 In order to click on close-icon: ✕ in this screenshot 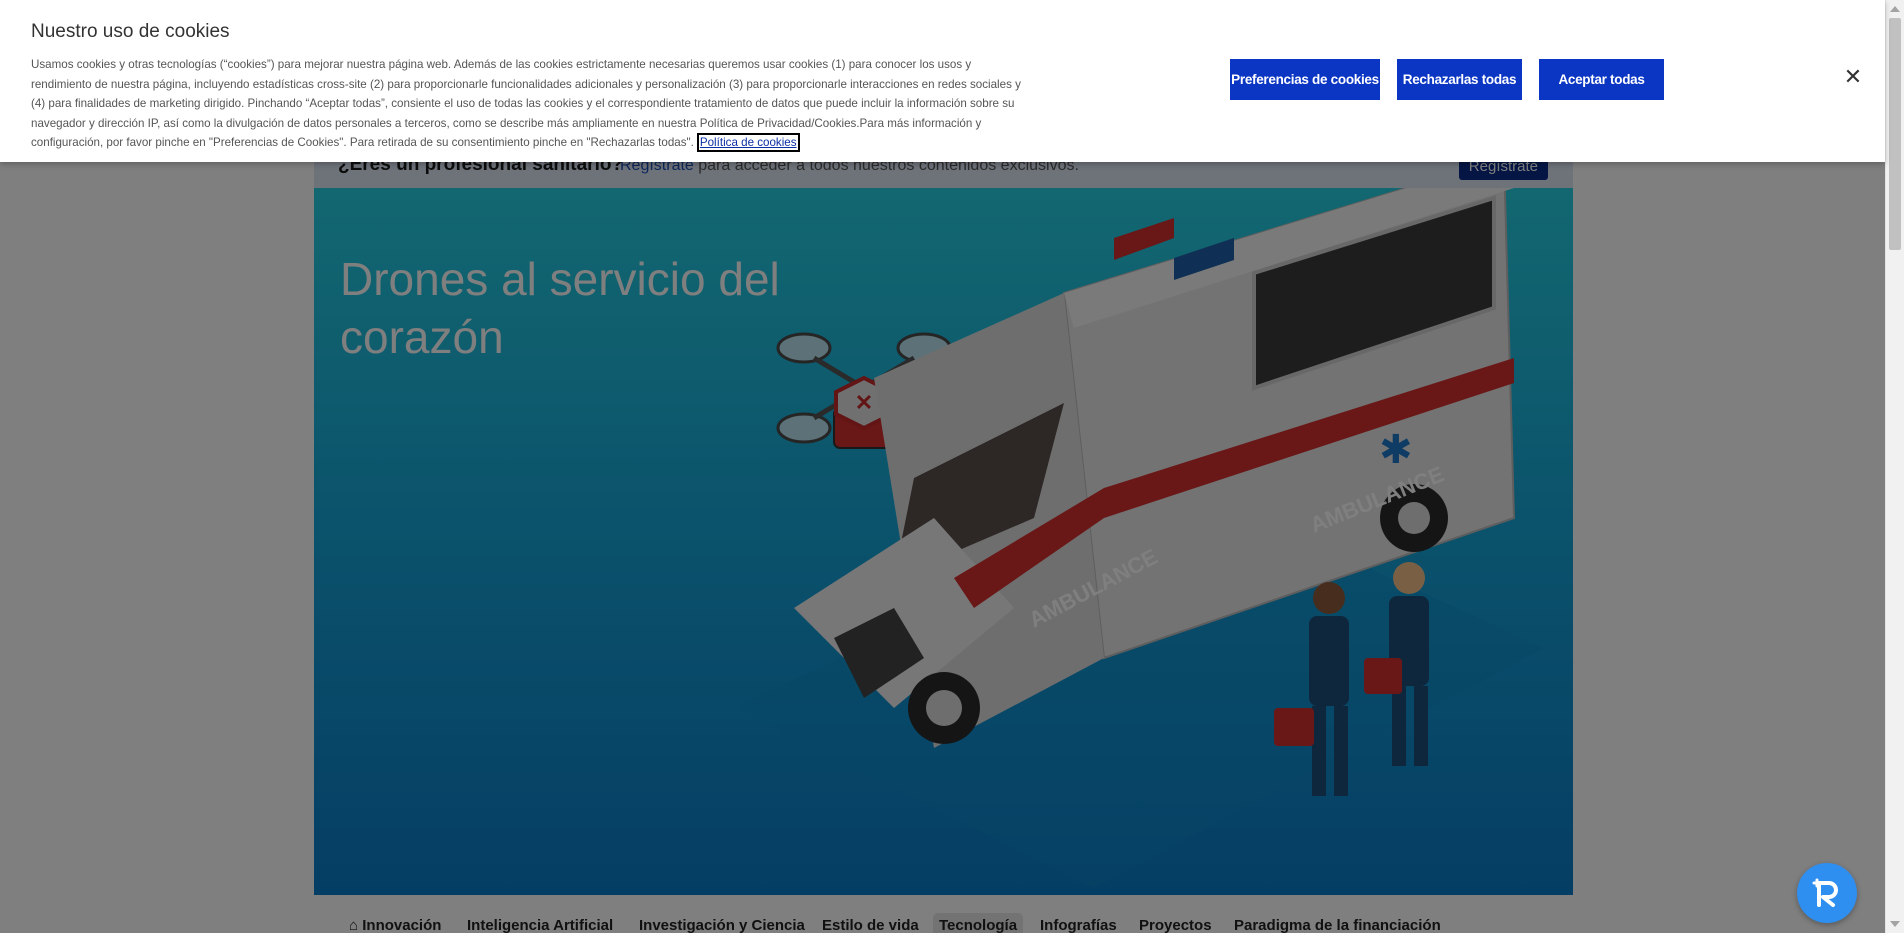, I will do `click(1853, 77)`.